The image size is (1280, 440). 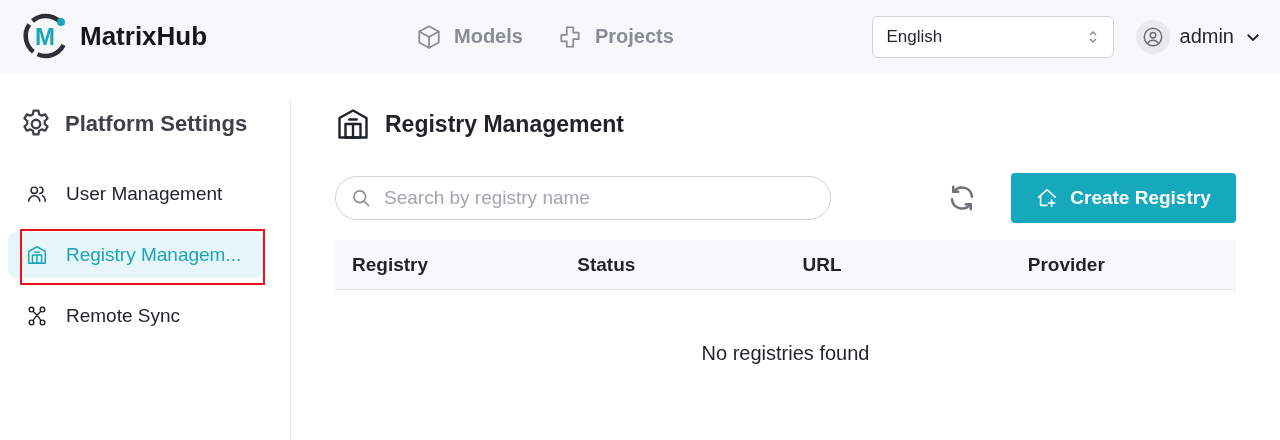 What do you see at coordinates (1066, 264) in the screenshot?
I see `column-header: Provider` at bounding box center [1066, 264].